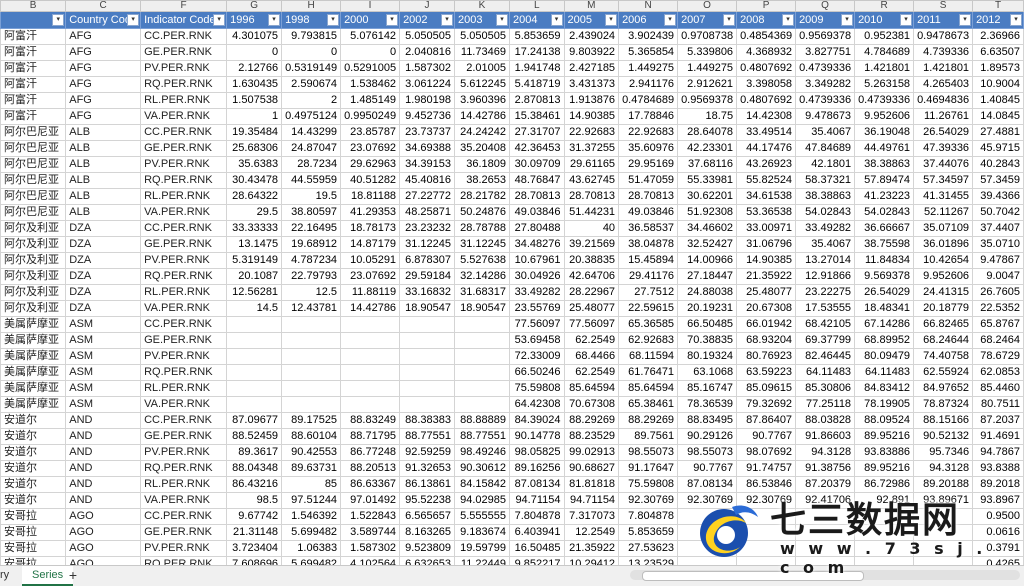  What do you see at coordinates (591, 292) in the screenshot?
I see `table-cell: 28.22967` at bounding box center [591, 292].